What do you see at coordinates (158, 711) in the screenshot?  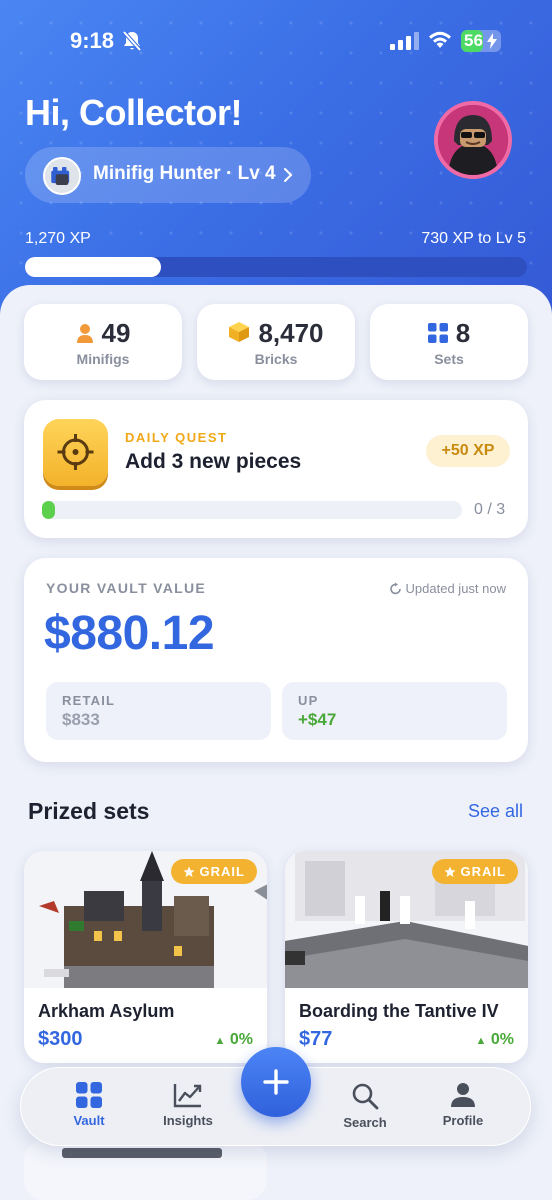 I see `retail-box: RETAIL $833` at bounding box center [158, 711].